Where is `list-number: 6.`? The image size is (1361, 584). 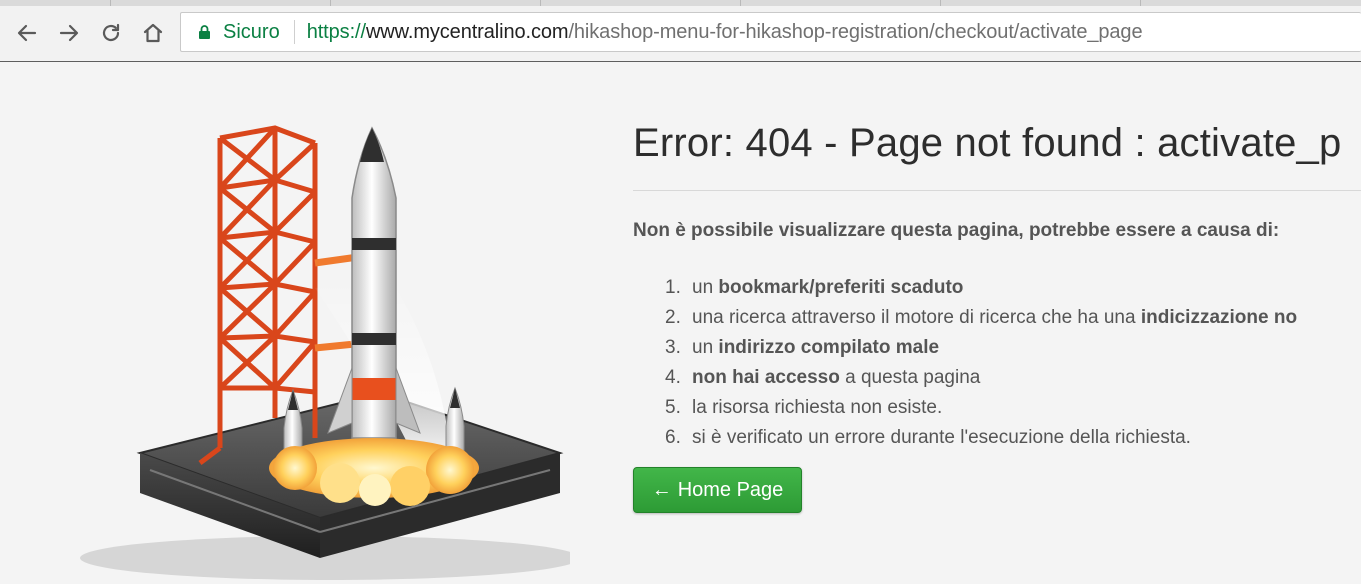 list-number: 6. is located at coordinates (673, 437).